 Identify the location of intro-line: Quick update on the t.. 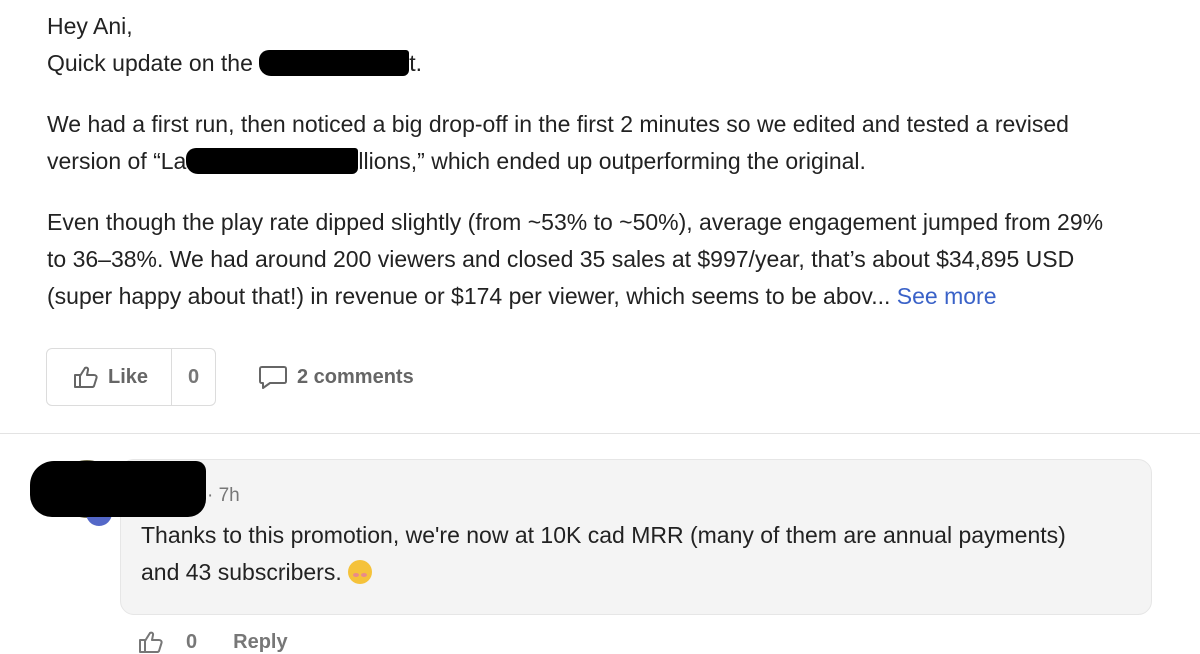
(235, 63).